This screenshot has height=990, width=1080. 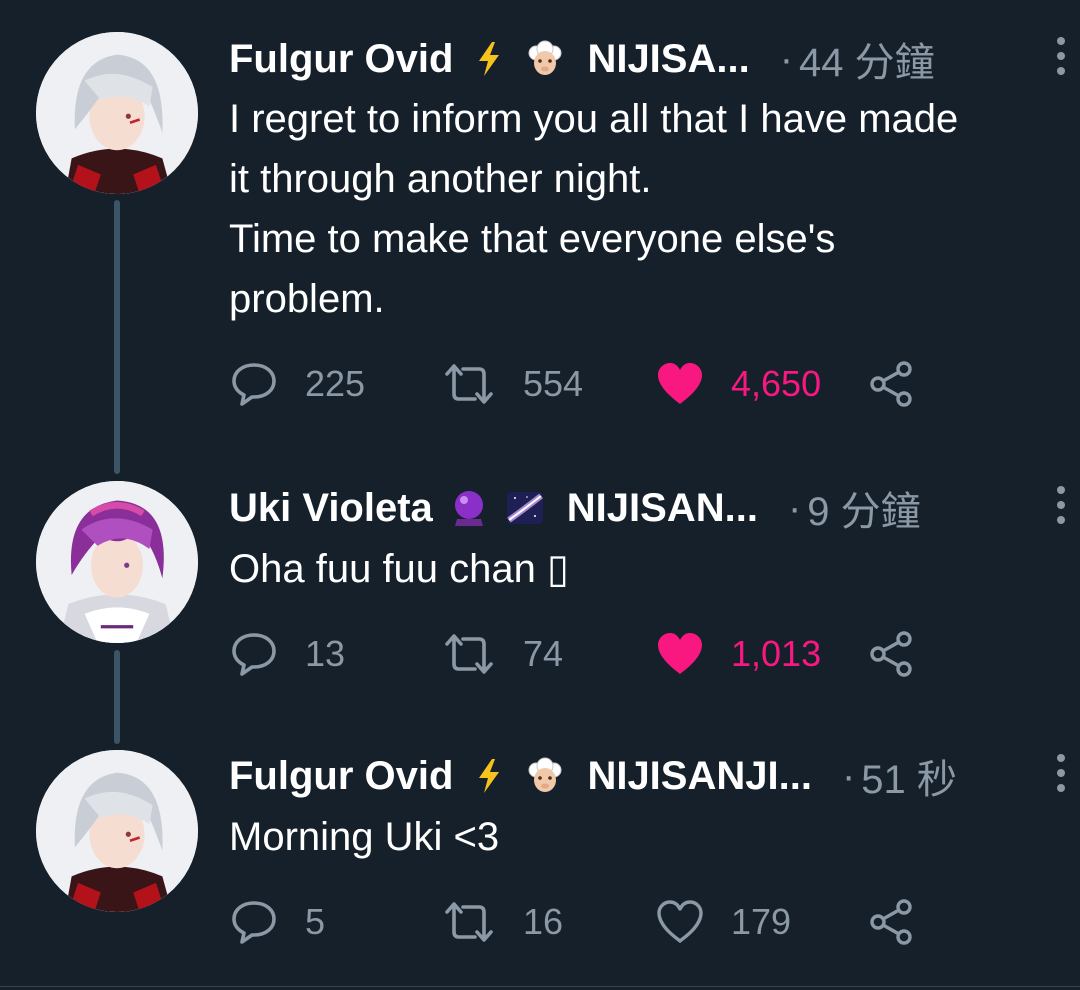 What do you see at coordinates (909, 776) in the screenshot?
I see `timestamp: 51 秒` at bounding box center [909, 776].